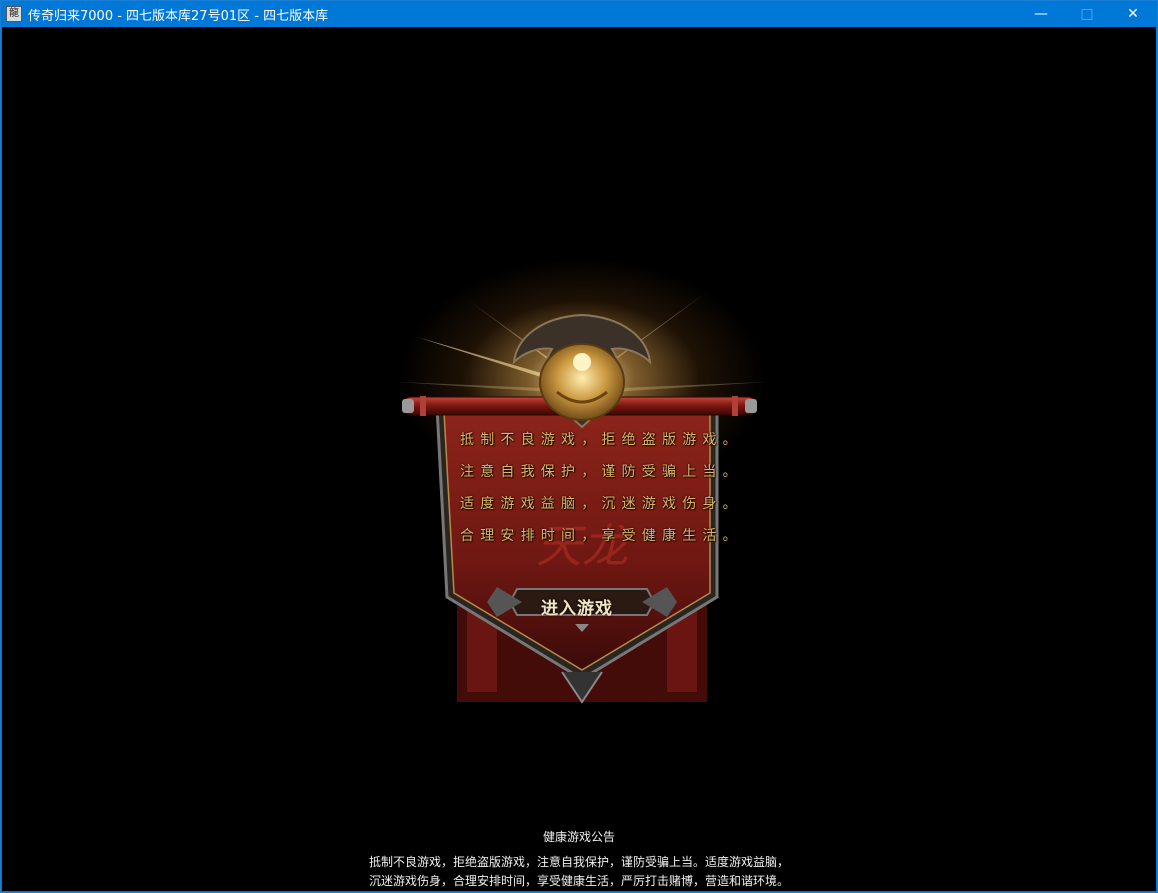 The image size is (1158, 893). I want to click on notice-line-2: 沉迷游戏伤身，合理安排时间，享受健康生活，严厉打击赌博，营造和谐环境。, so click(578, 881).